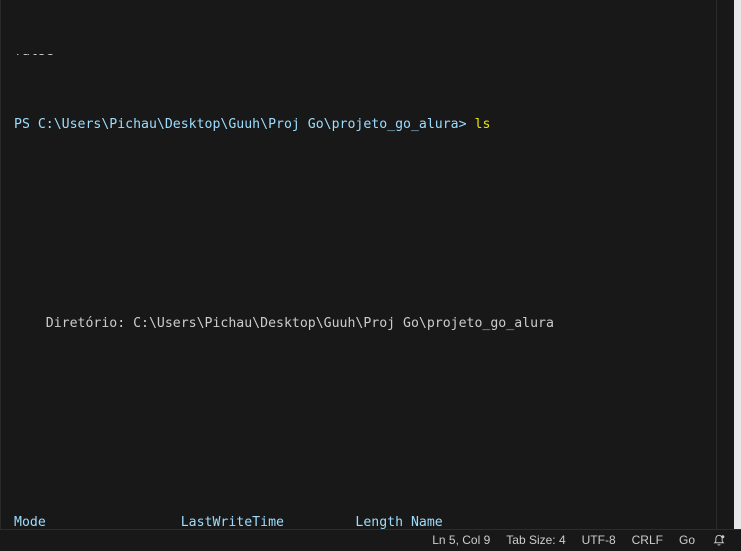  Describe the element at coordinates (461, 540) in the screenshot. I see `status-cursor-position: Ln 5, Col 9` at that location.